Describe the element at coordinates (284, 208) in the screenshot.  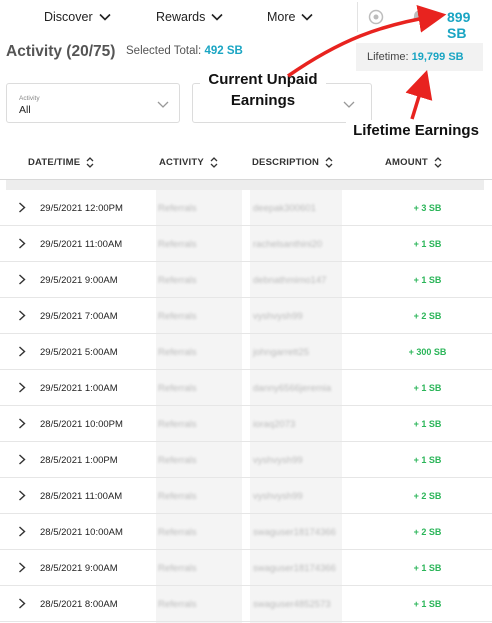
I see `row-description: deepak300601` at that location.